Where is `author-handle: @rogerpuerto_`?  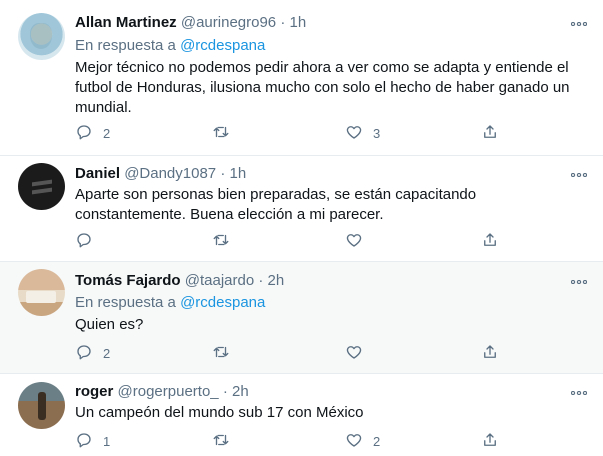
author-handle: @rogerpuerto_ is located at coordinates (168, 391).